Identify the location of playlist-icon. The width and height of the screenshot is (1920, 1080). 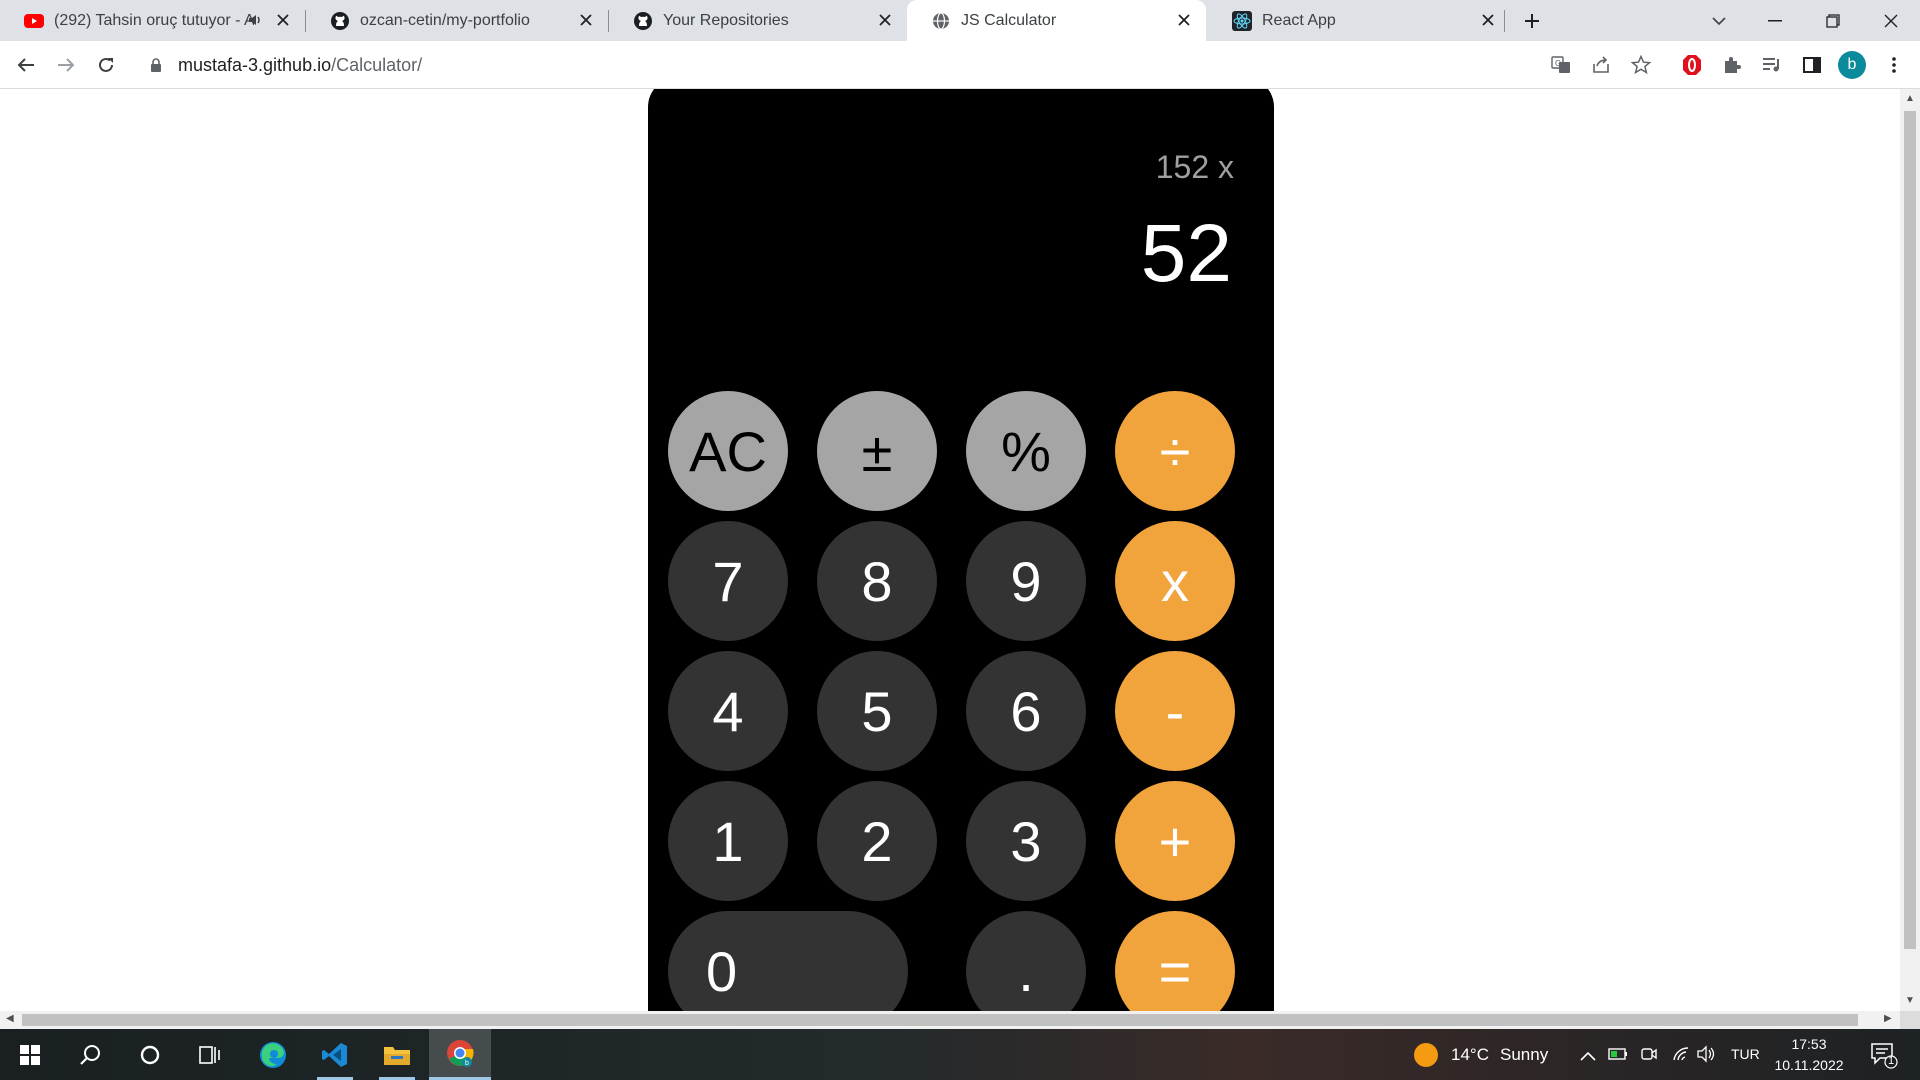
(1771, 65).